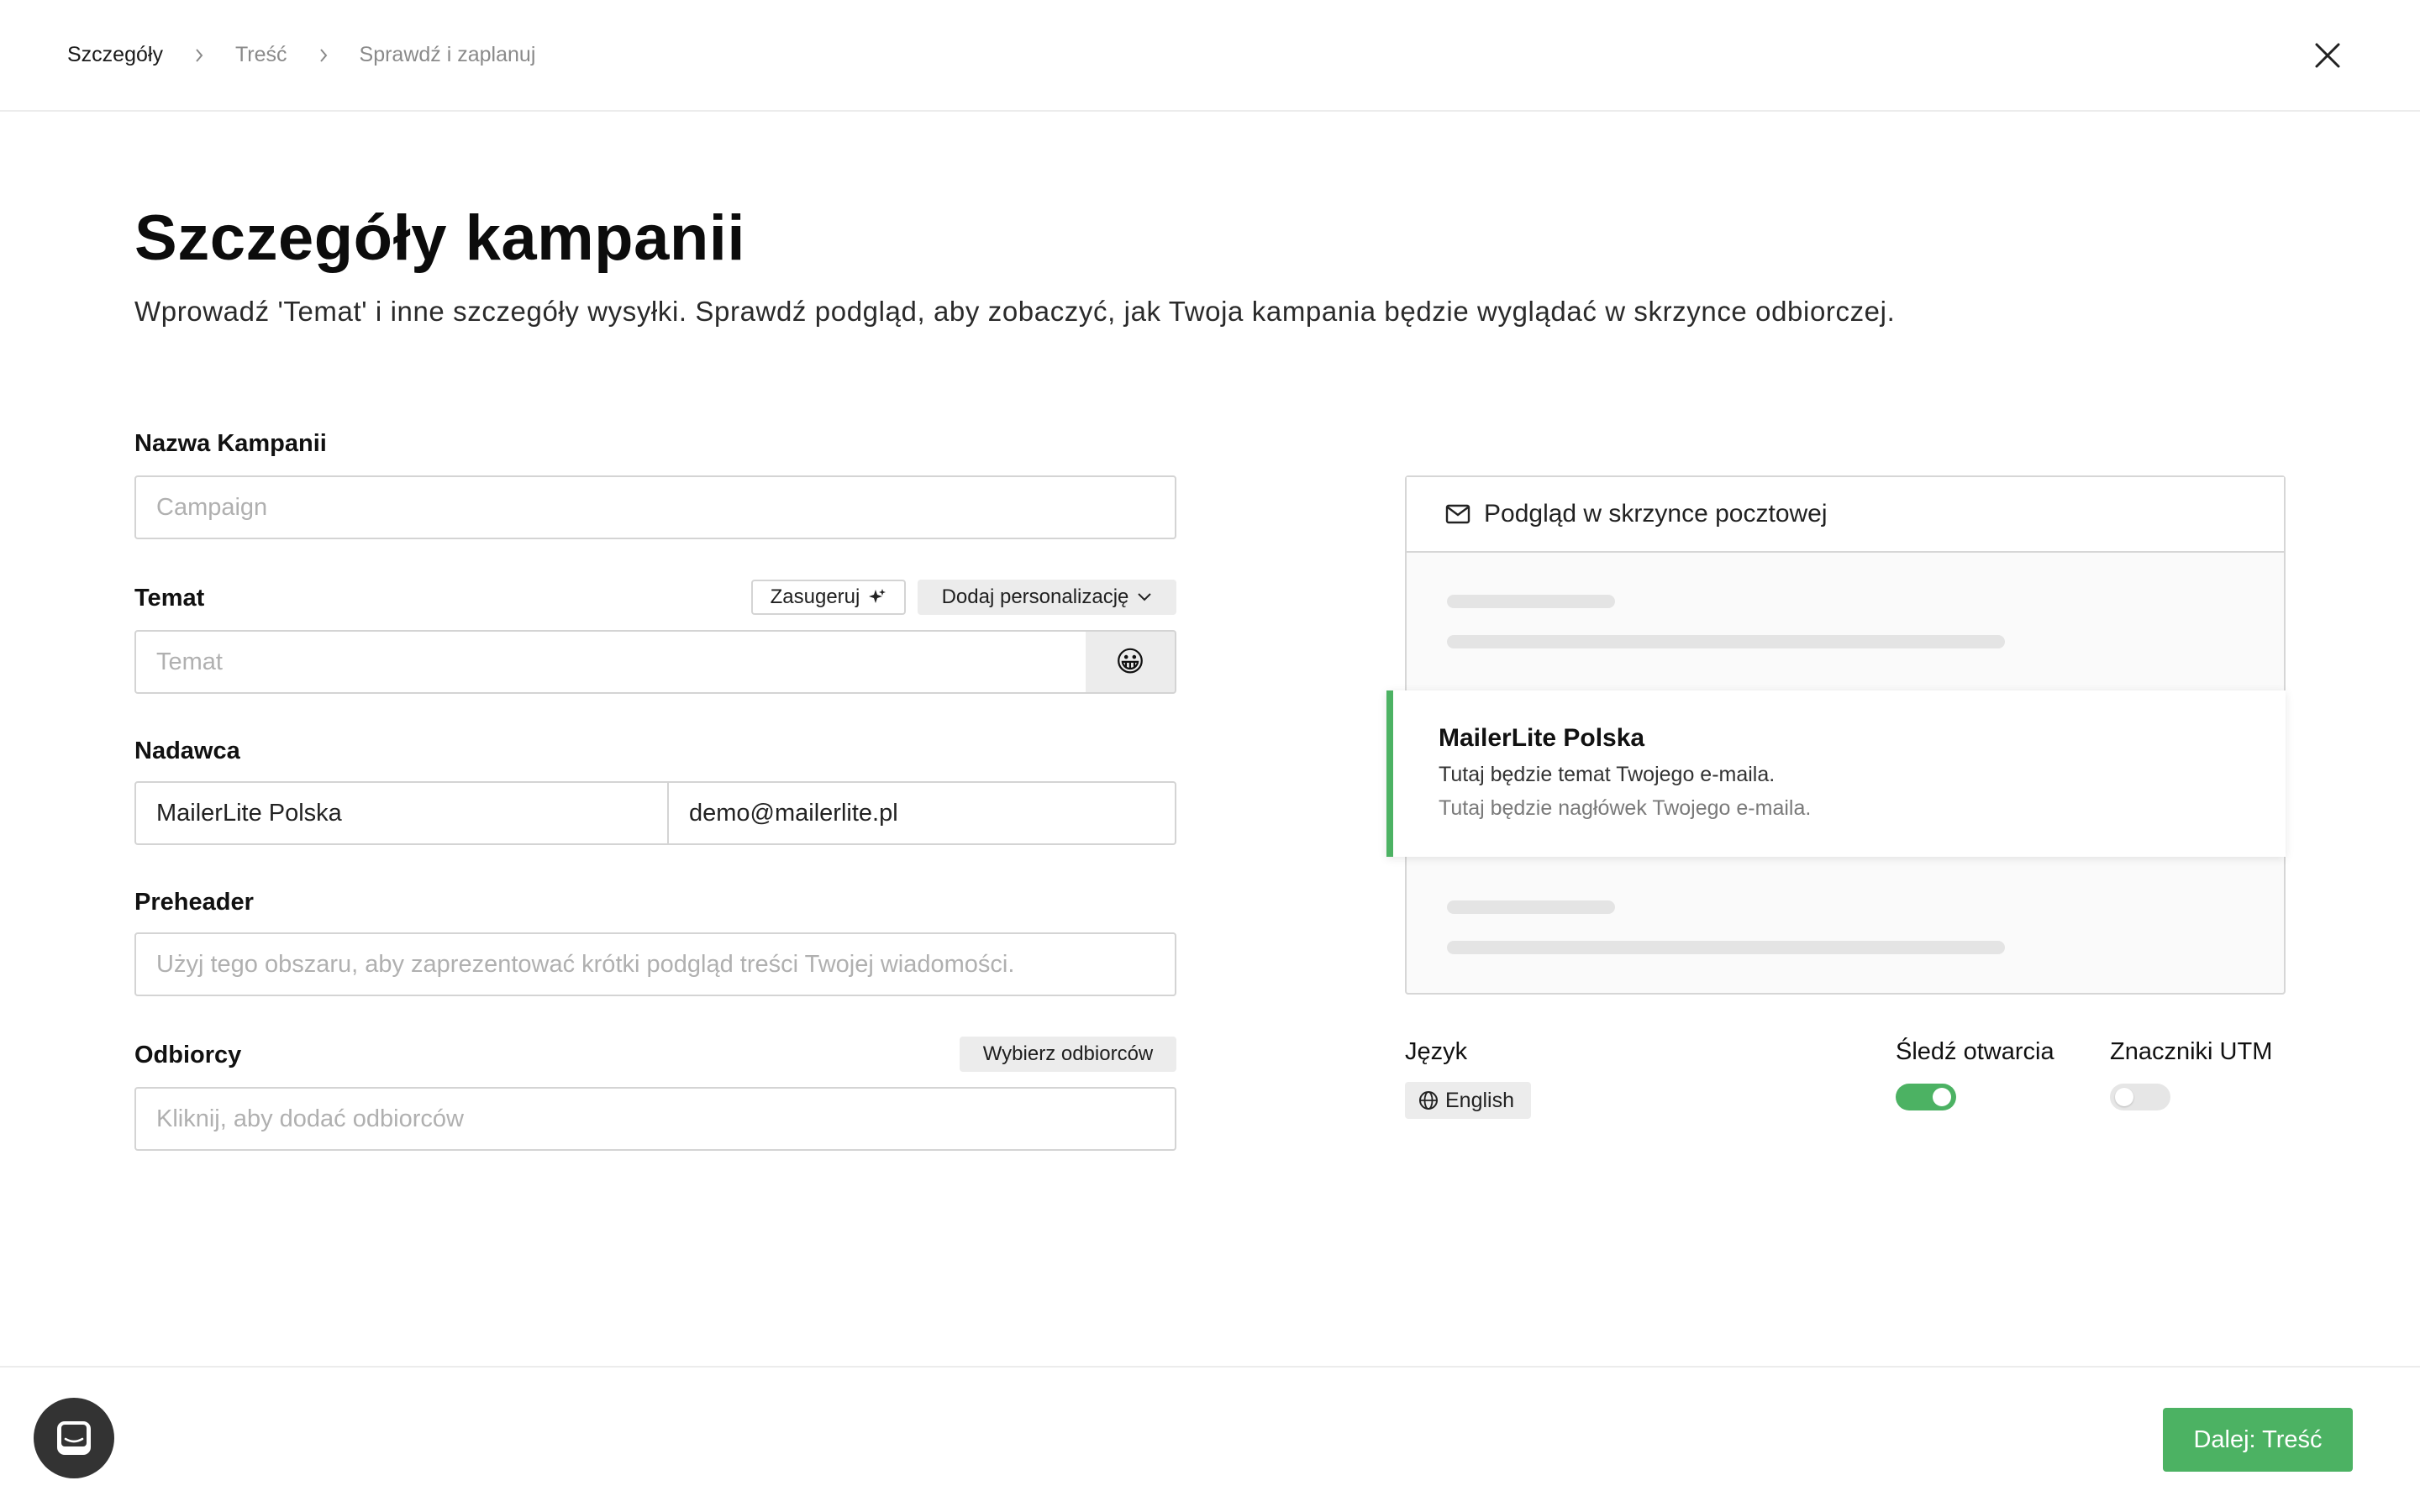 The width and height of the screenshot is (2420, 1512). I want to click on globe-icon, so click(1428, 1100).